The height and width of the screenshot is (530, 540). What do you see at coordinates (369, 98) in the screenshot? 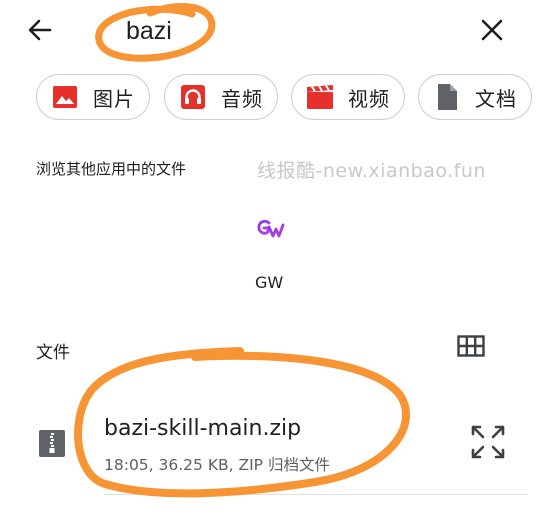
I see `chip-label: 视频` at bounding box center [369, 98].